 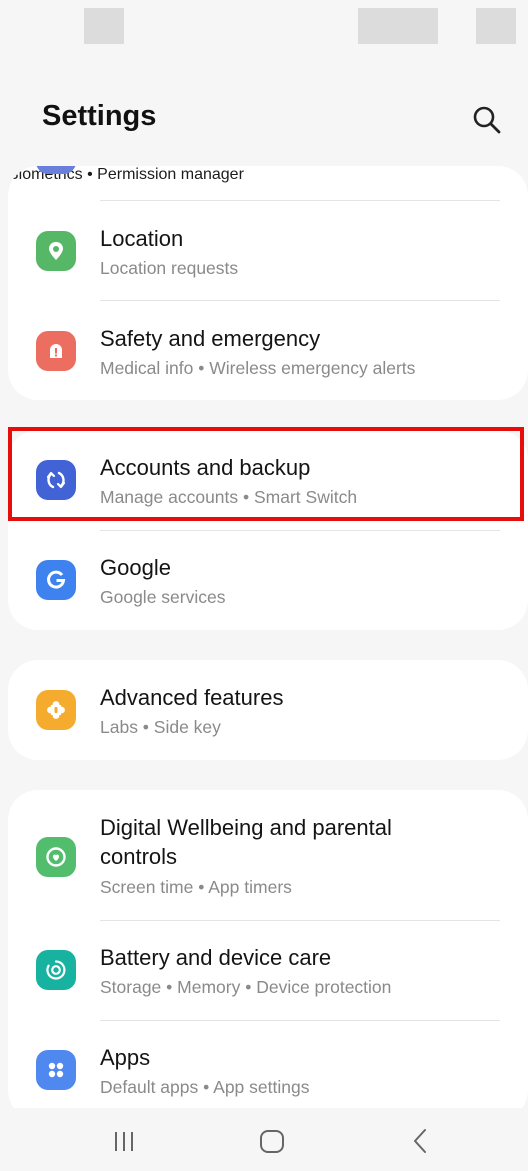 What do you see at coordinates (268, 251) in the screenshot?
I see `settings-item-location: Location Location requests` at bounding box center [268, 251].